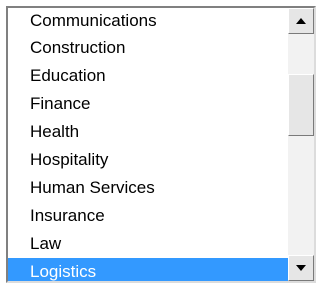 This screenshot has height=287, width=320. I want to click on scrollbar-track, so click(301, 144).